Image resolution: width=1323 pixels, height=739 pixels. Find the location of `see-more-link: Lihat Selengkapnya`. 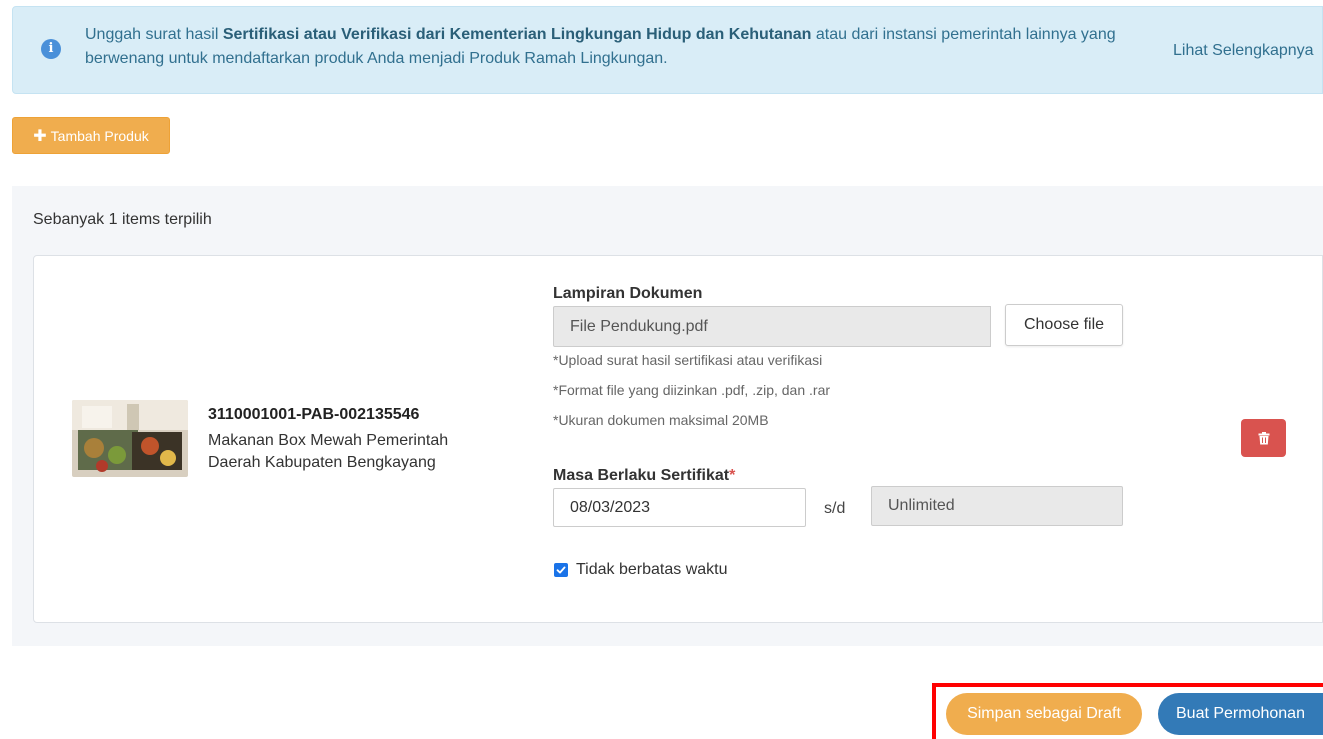

see-more-link: Lihat Selengkapnya is located at coordinates (1243, 51).